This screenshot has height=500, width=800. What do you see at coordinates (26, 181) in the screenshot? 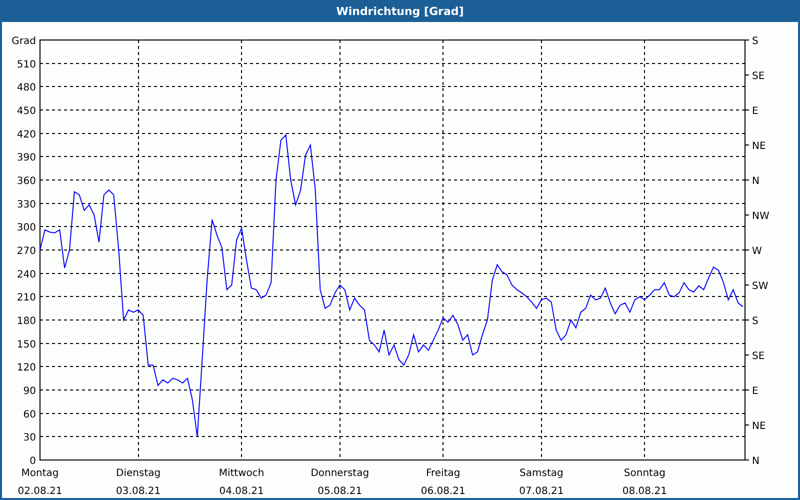
I see `y-tick-label: 360` at bounding box center [26, 181].